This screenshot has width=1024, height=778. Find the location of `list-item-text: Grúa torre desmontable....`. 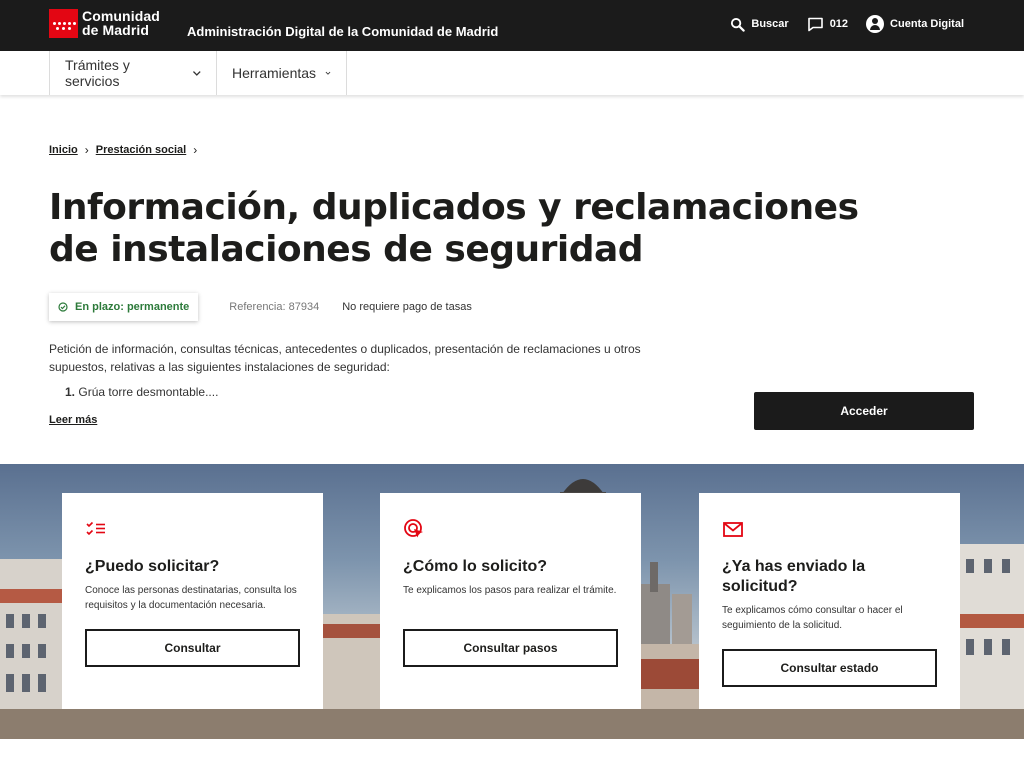

list-item-text: Grúa torre desmontable.... is located at coordinates (148, 392).